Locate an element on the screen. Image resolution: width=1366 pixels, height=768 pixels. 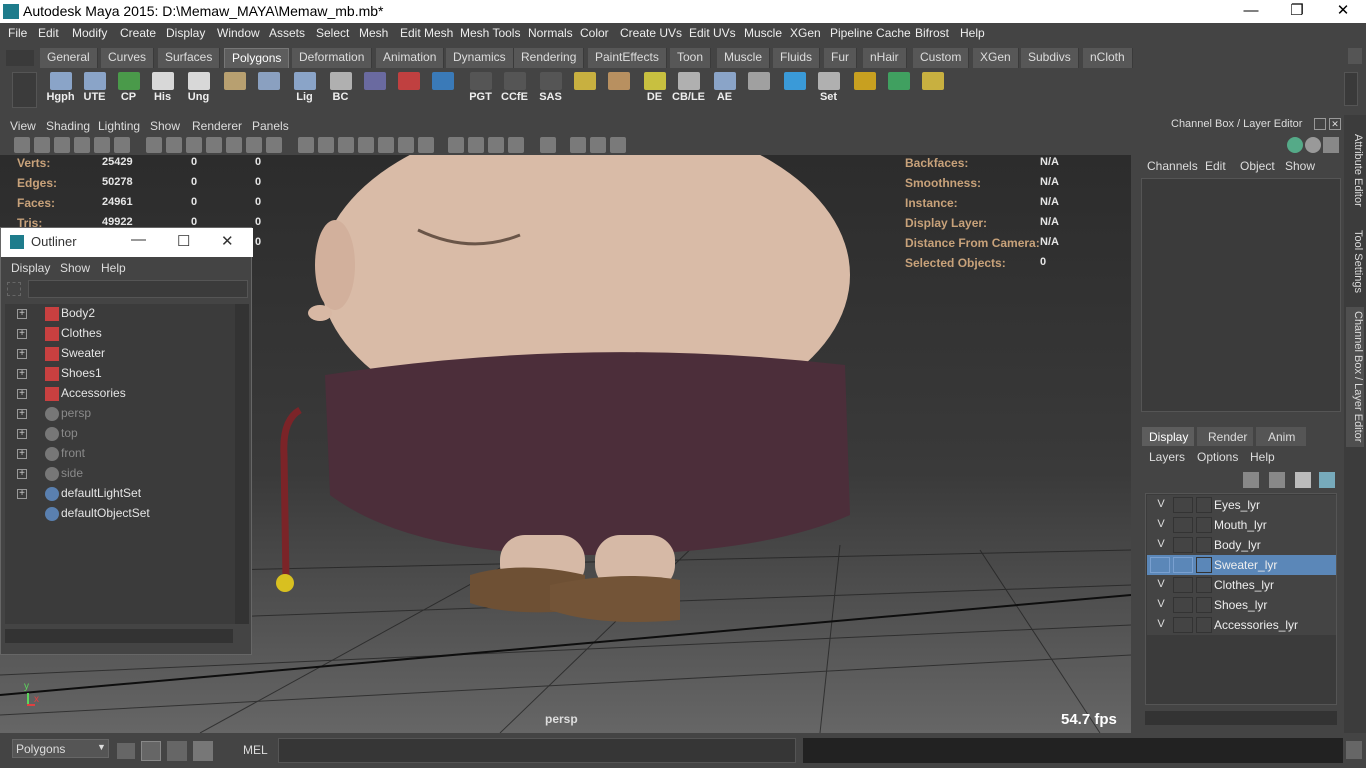
menu-mesh: Mesh is located at coordinates (373, 33).